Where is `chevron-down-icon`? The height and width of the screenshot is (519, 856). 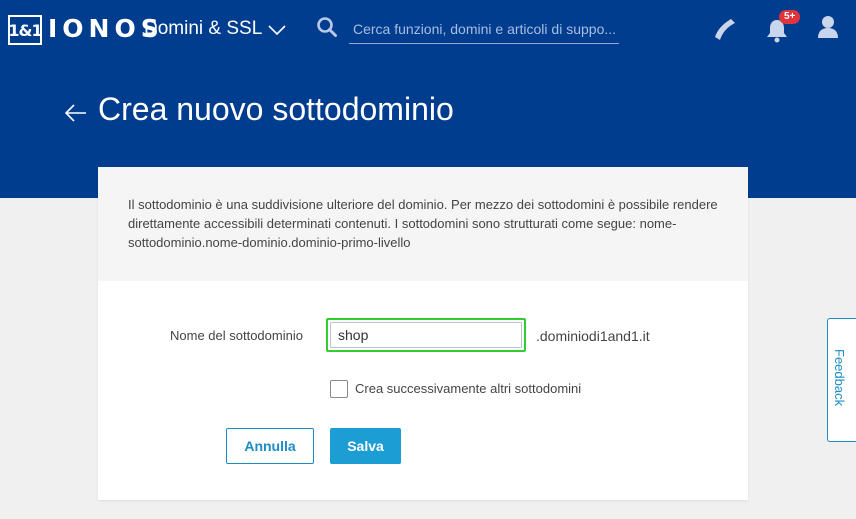 chevron-down-icon is located at coordinates (277, 30).